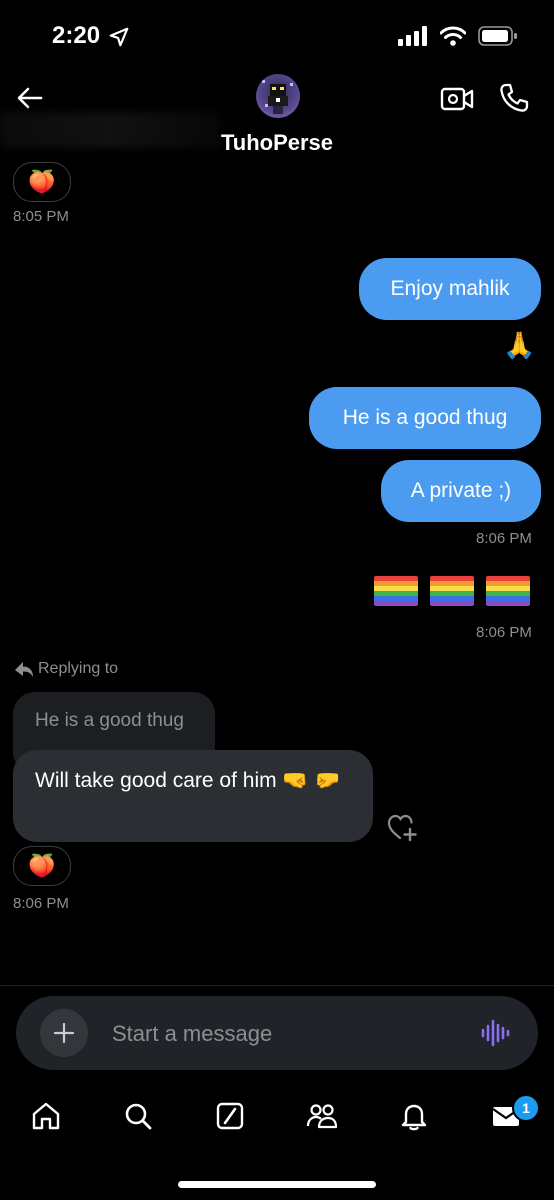 Image resolution: width=554 pixels, height=1200 pixels. I want to click on add-media-button, so click(64, 1033).